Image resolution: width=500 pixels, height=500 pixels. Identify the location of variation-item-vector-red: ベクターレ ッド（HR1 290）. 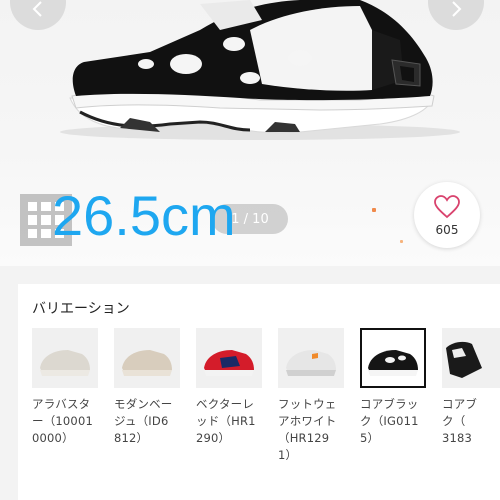
(229, 387).